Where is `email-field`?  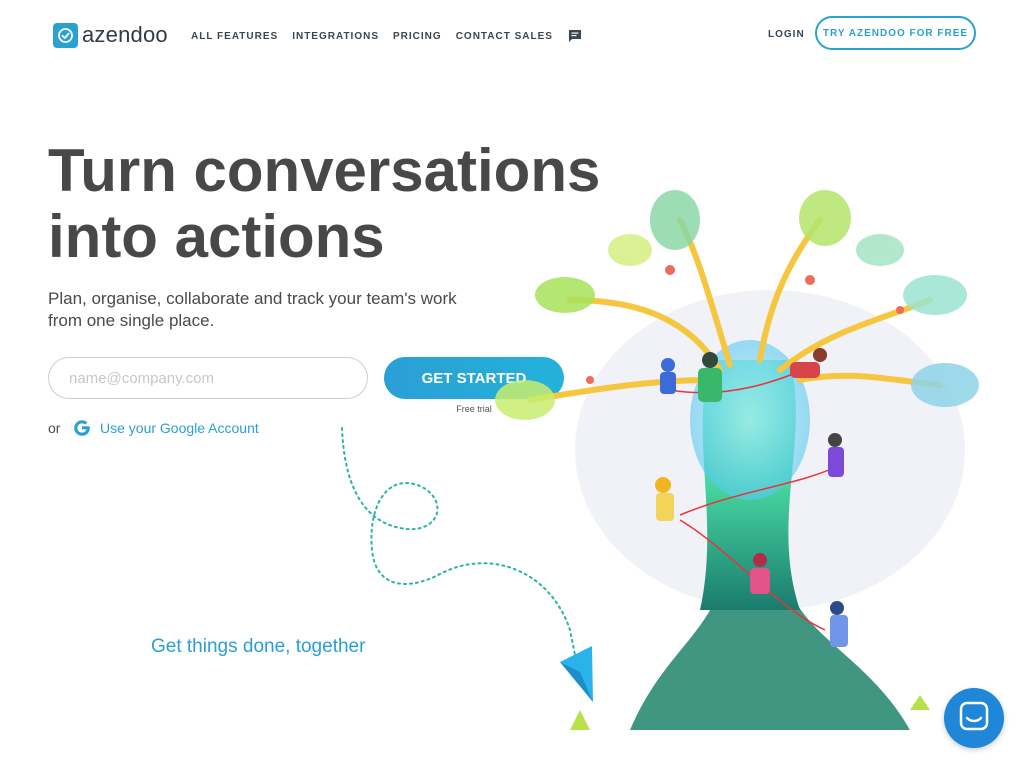 email-field is located at coordinates (208, 378).